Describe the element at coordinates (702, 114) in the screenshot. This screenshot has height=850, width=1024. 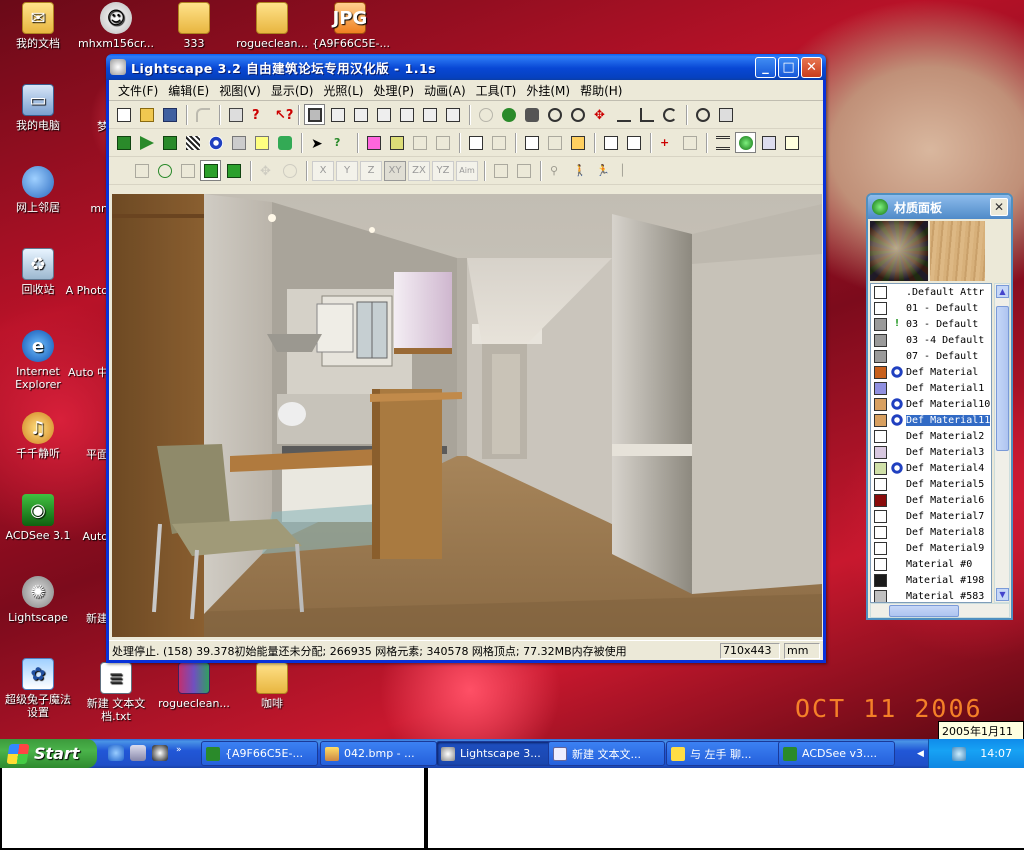
I see `zoom-window-button` at that location.